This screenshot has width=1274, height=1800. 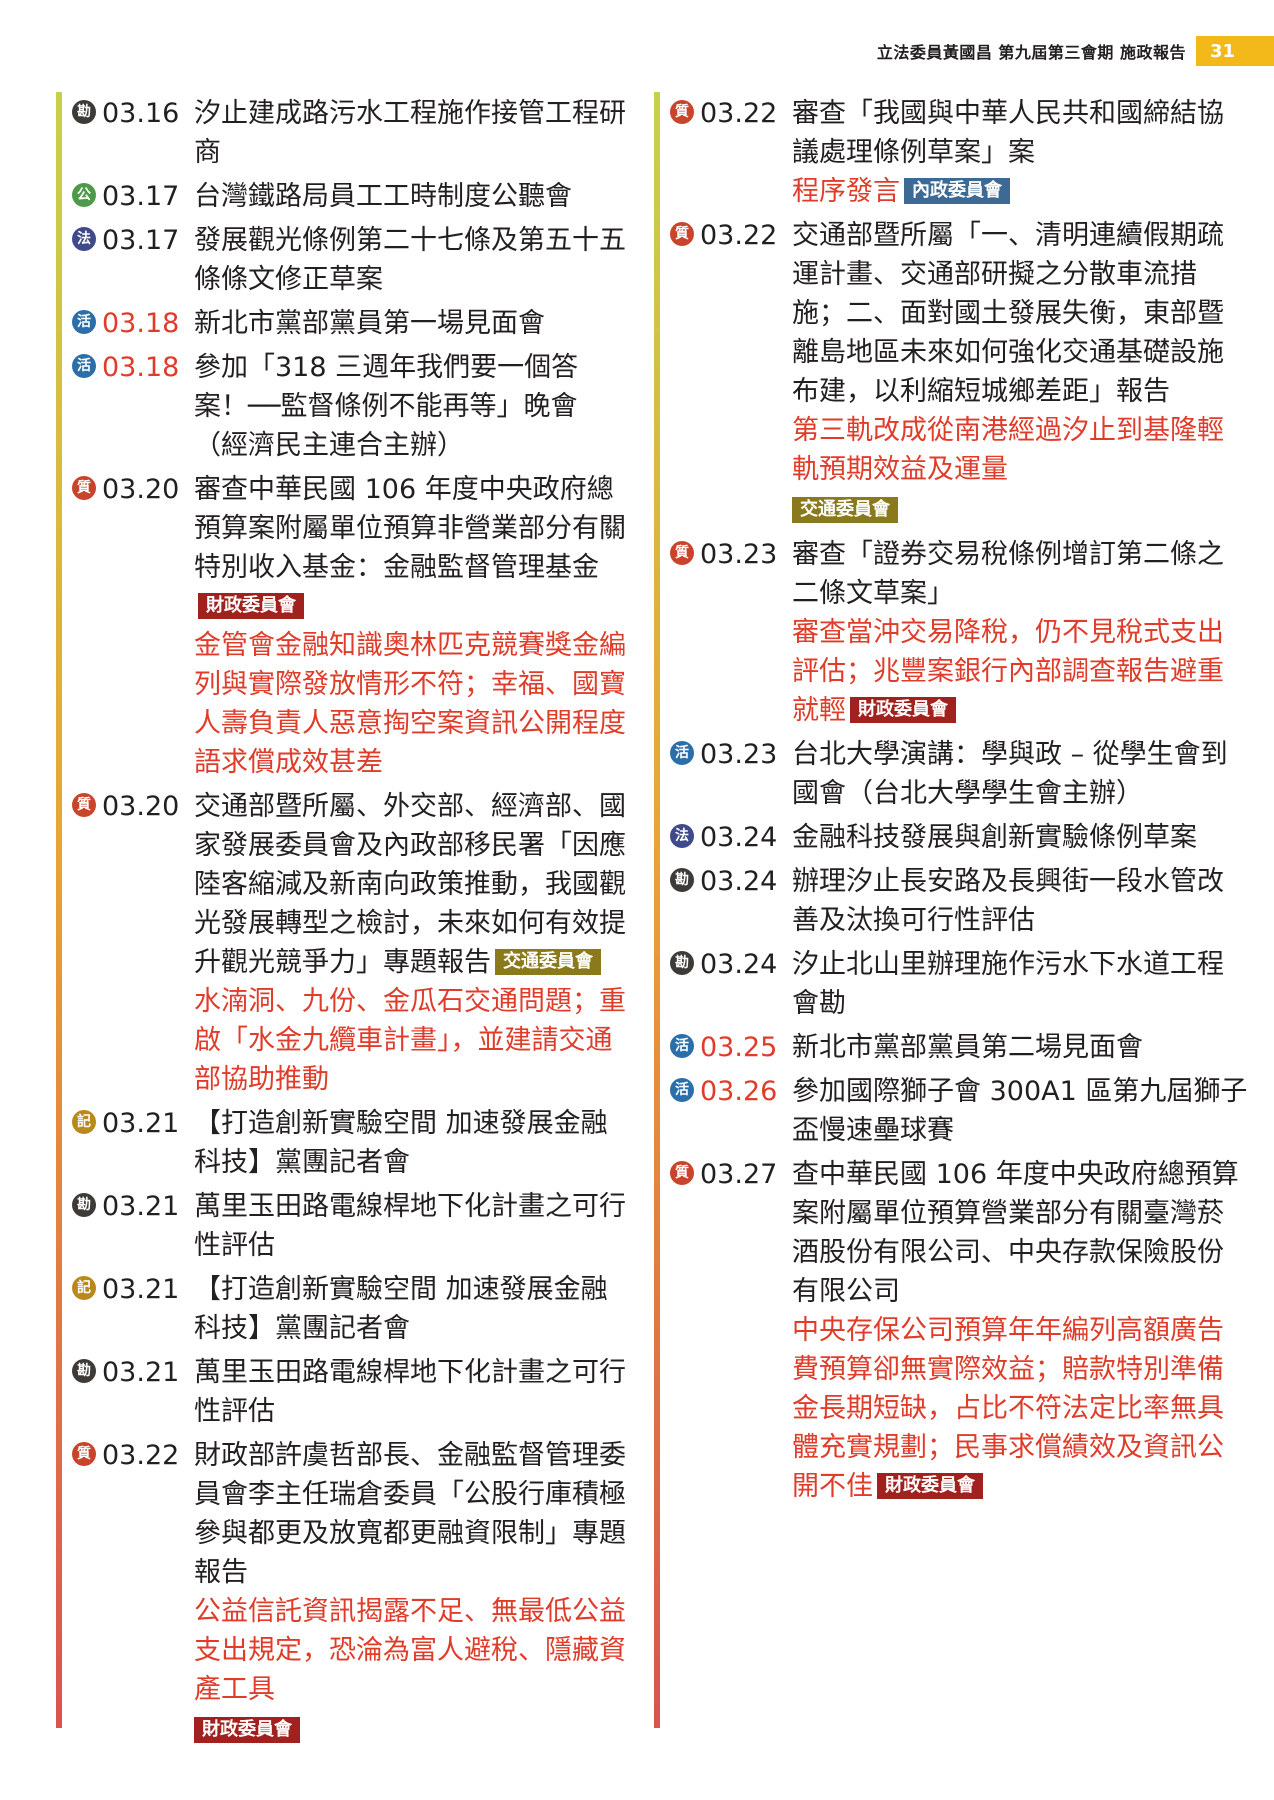 I want to click on timeline-entry: 活 03.25 新北市黨部黨員第二場見面會, so click(x=952, y=1047).